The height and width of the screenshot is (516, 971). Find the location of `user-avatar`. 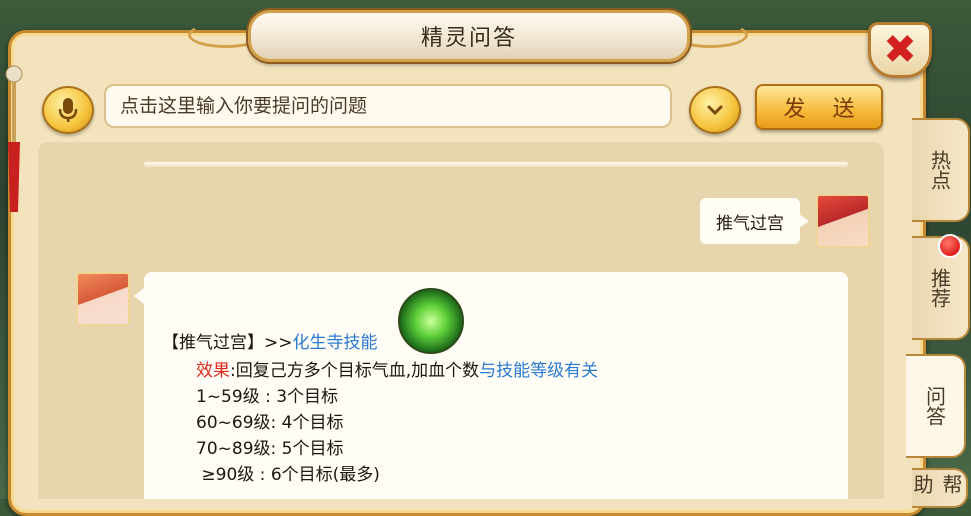

user-avatar is located at coordinates (843, 221).